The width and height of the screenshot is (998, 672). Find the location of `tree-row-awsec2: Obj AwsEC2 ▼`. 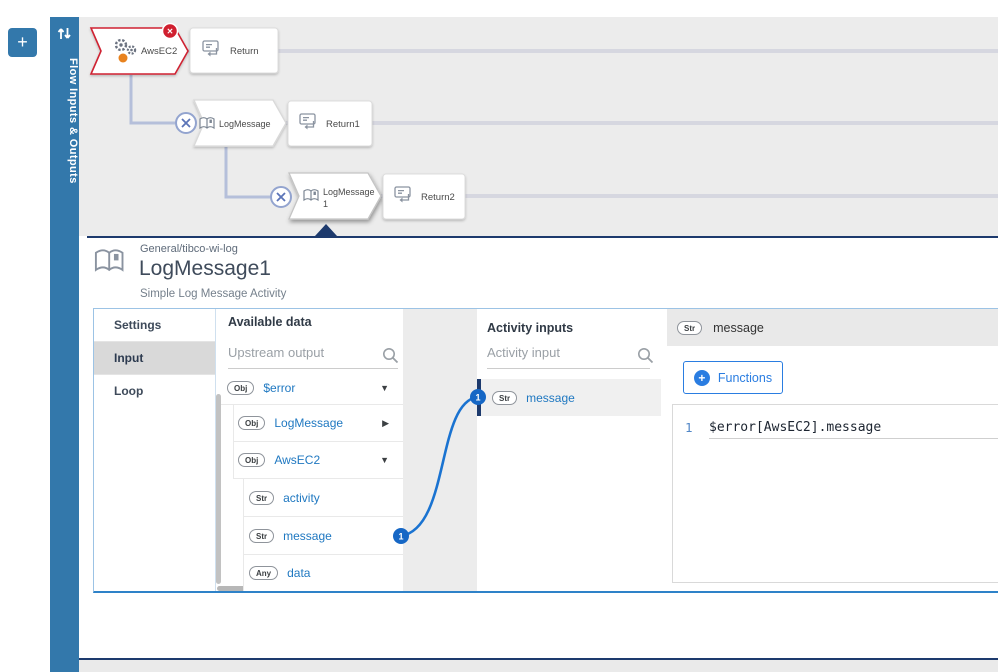

tree-row-awsec2: Obj AwsEC2 ▼ is located at coordinates (318, 460).